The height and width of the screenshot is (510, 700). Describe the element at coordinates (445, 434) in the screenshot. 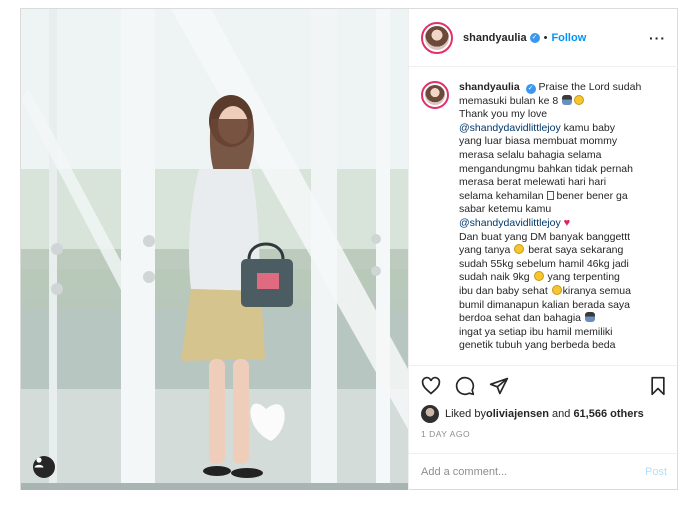

I see `post-timestamp: 1 DAY AGO` at that location.